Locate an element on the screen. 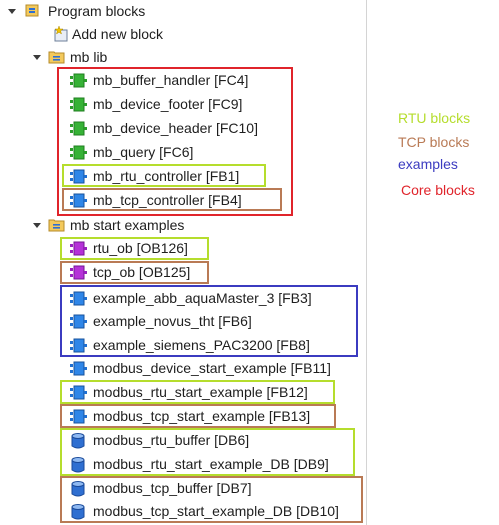 The width and height of the screenshot is (499, 525). tree-node-program-blocks: Program blocks is located at coordinates (183, 11).